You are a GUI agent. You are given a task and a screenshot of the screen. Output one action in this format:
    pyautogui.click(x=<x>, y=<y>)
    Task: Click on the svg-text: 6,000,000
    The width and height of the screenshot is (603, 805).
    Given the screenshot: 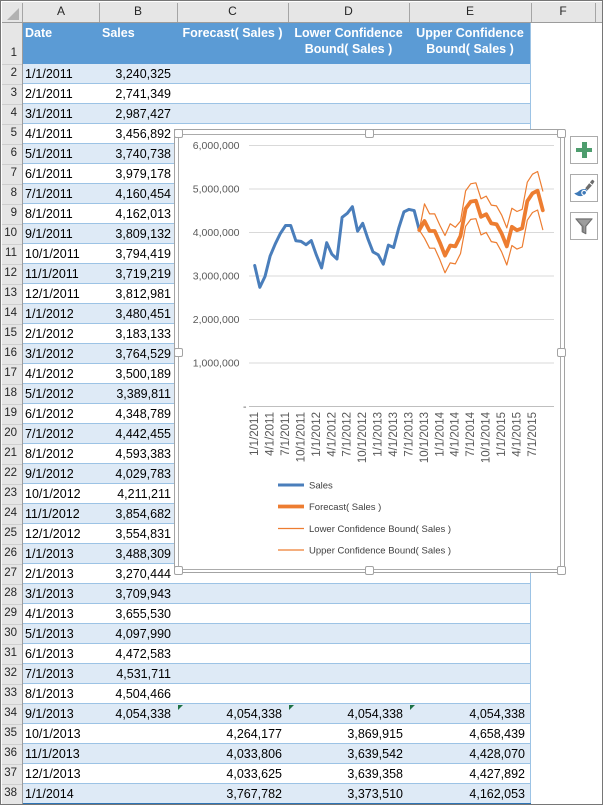 What is the action you would take?
    pyautogui.click(x=216, y=146)
    